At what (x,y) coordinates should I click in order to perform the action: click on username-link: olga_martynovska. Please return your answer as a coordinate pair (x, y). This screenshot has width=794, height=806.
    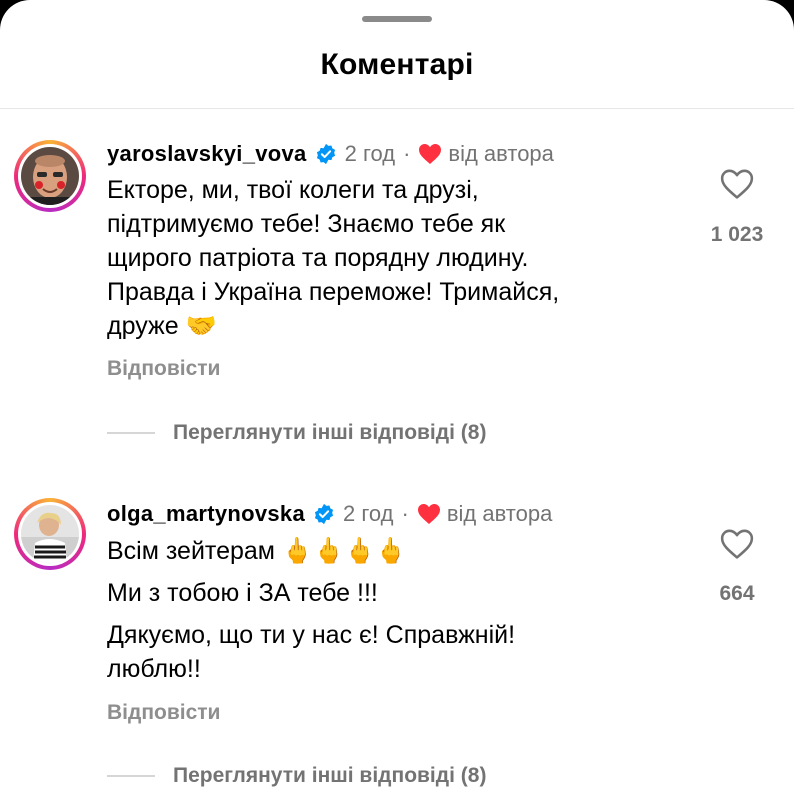
    Looking at the image, I should click on (206, 514).